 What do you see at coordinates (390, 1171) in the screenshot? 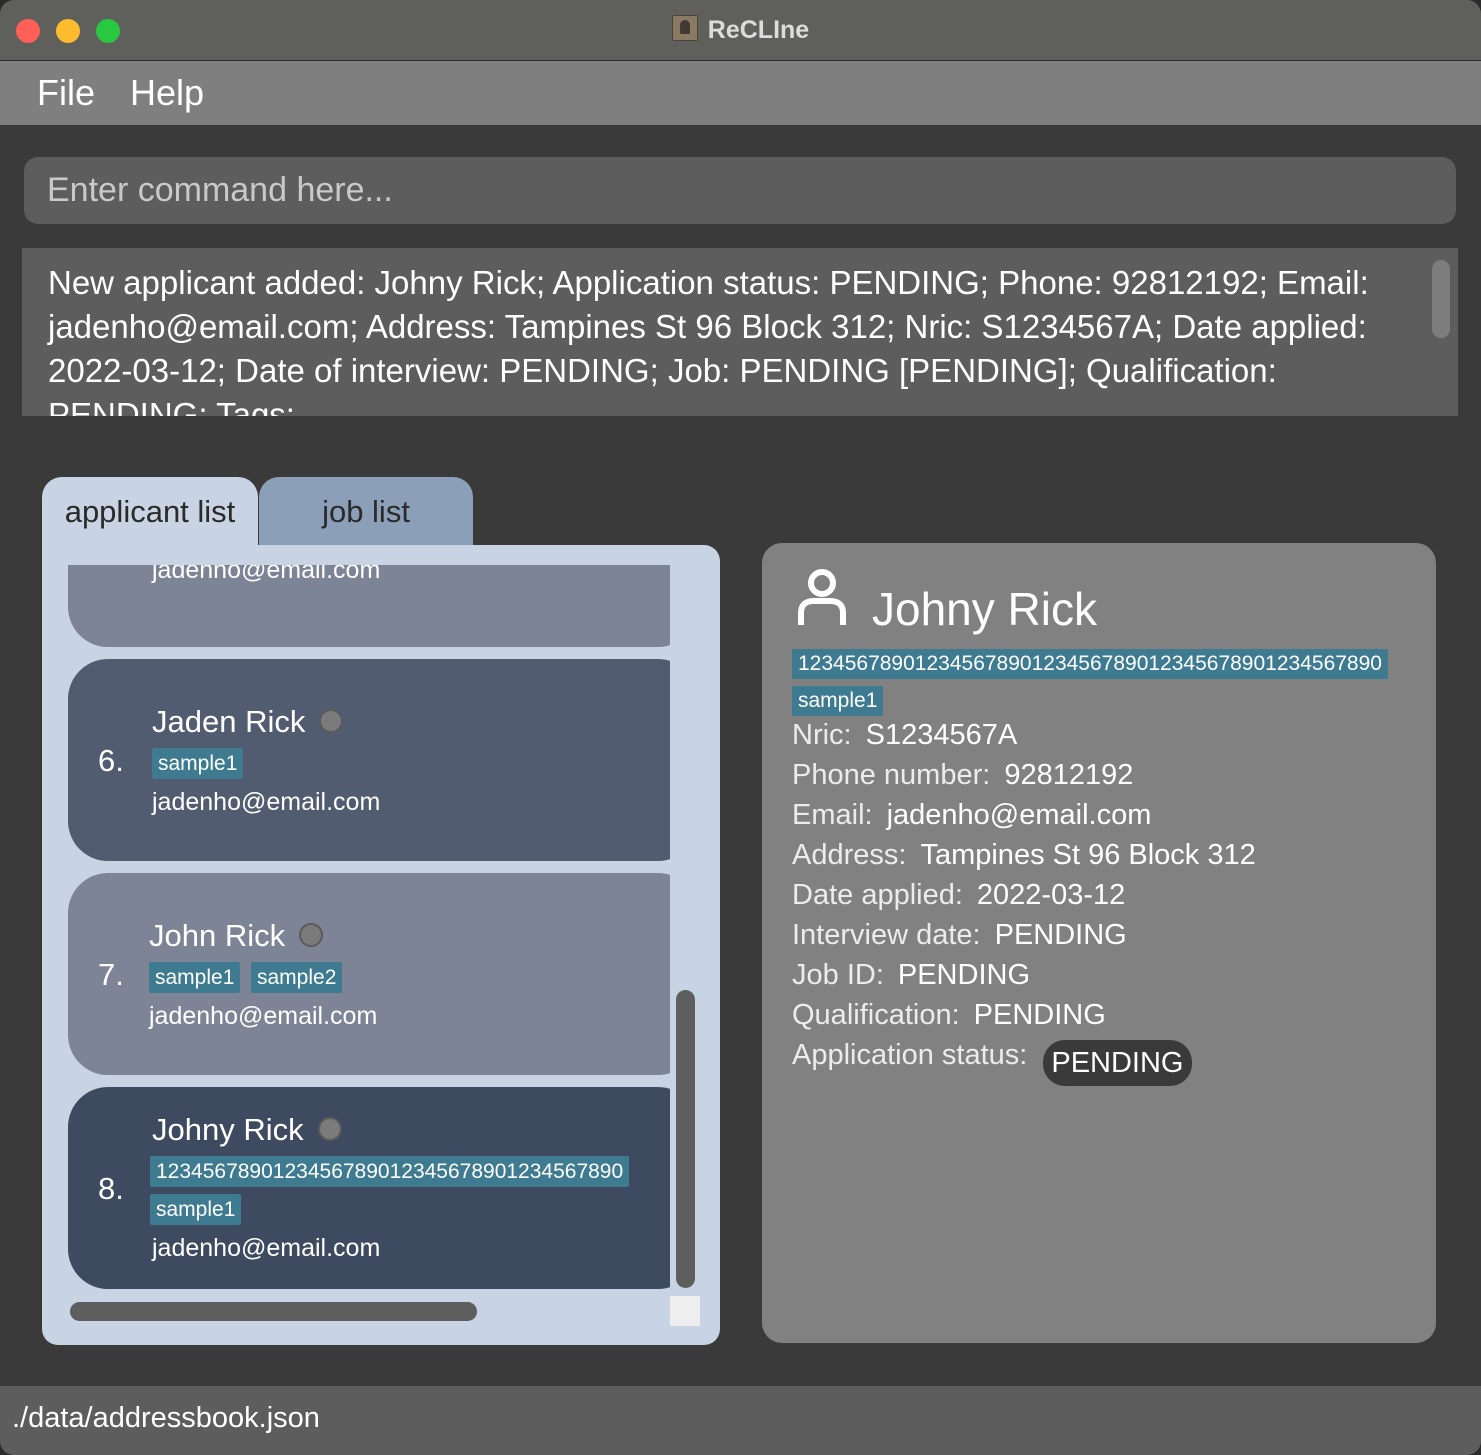
I see `tag: 1234567890123456789012345678901234567890` at bounding box center [390, 1171].